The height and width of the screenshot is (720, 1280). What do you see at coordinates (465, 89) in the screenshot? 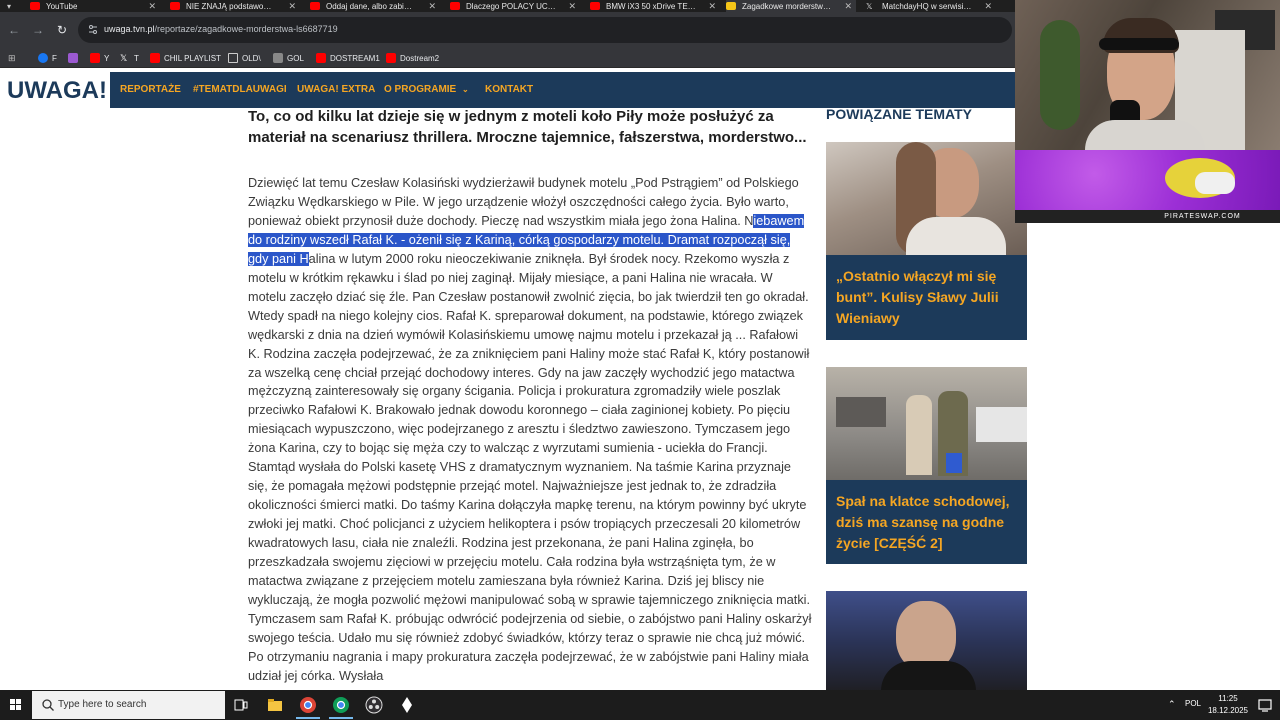
I see `chevron-down-icon: ⌄` at bounding box center [465, 89].